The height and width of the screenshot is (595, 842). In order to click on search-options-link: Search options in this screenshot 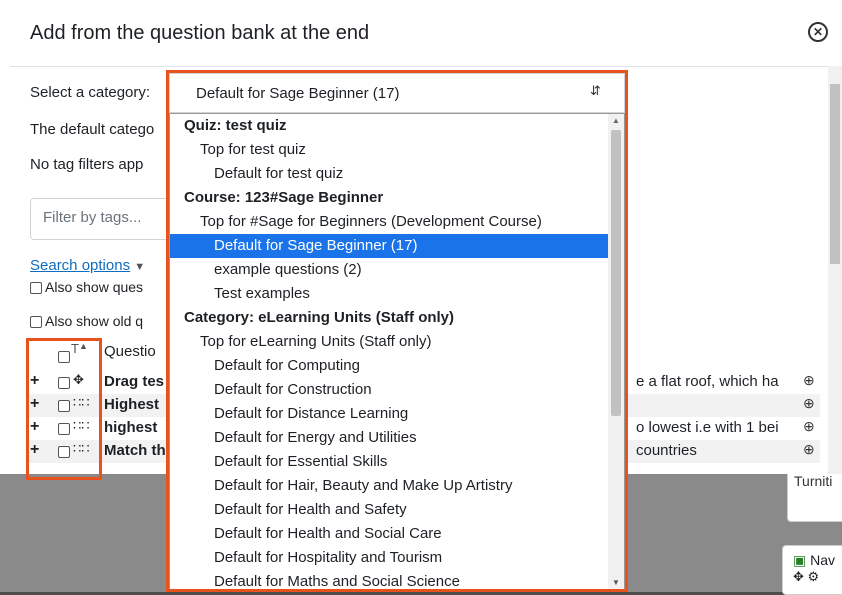, I will do `click(80, 265)`.